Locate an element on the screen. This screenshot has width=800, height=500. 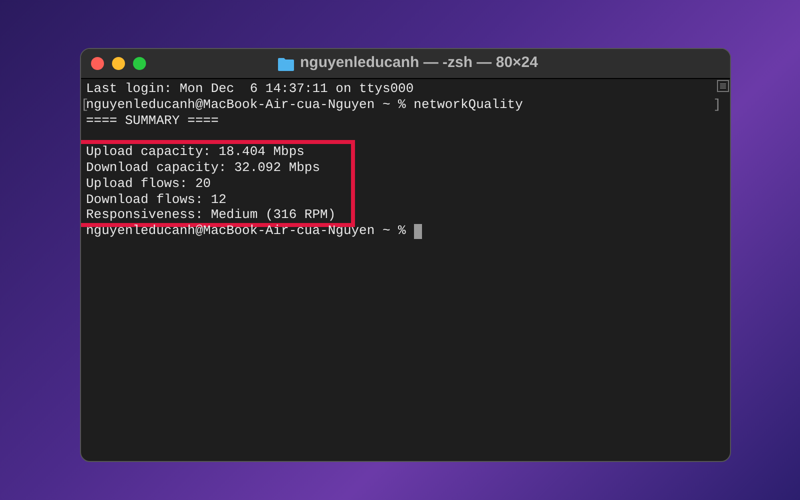
zoom-button is located at coordinates (139, 63).